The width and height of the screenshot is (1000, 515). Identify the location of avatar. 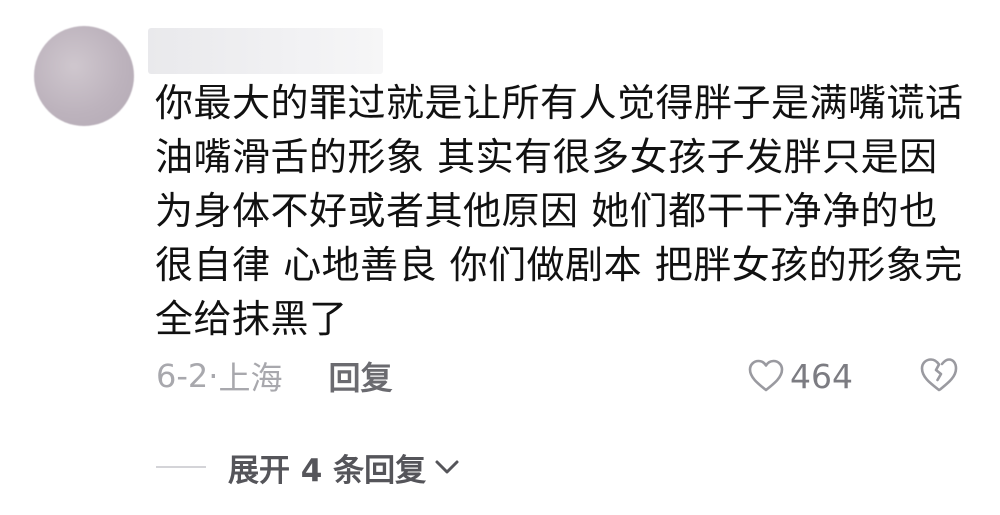
(84, 76).